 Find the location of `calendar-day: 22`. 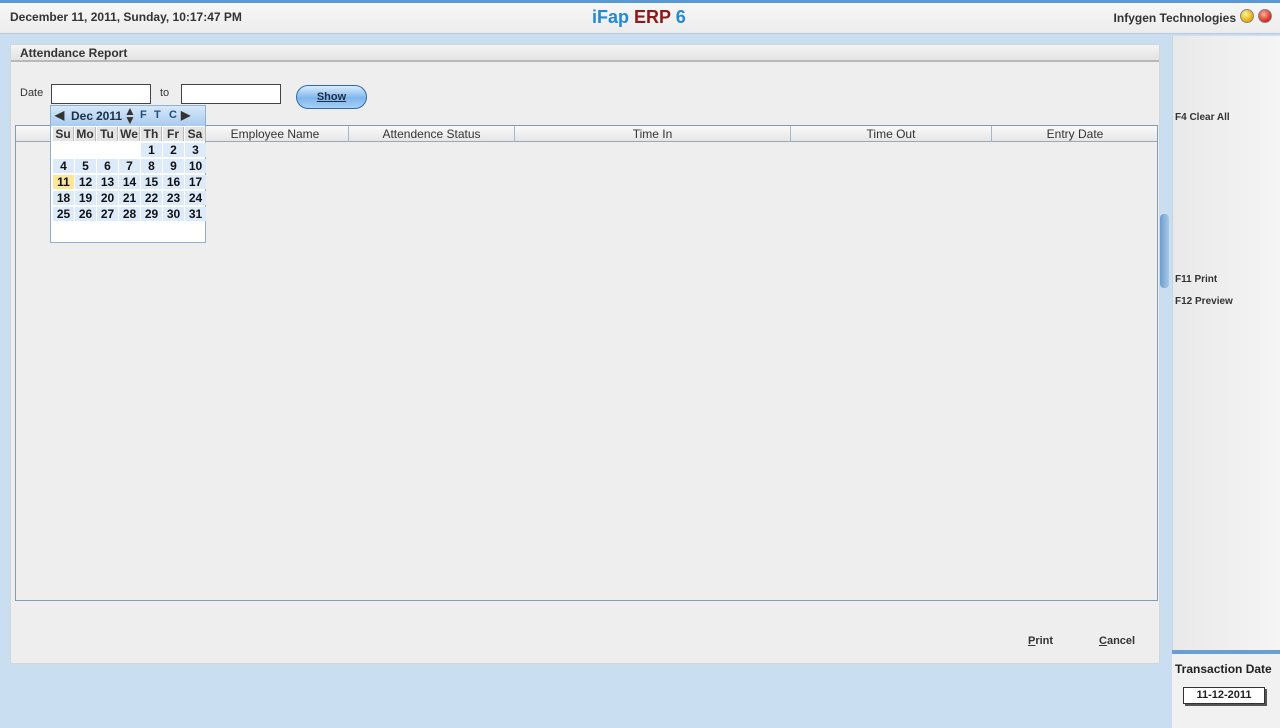

calendar-day: 22 is located at coordinates (151, 198).